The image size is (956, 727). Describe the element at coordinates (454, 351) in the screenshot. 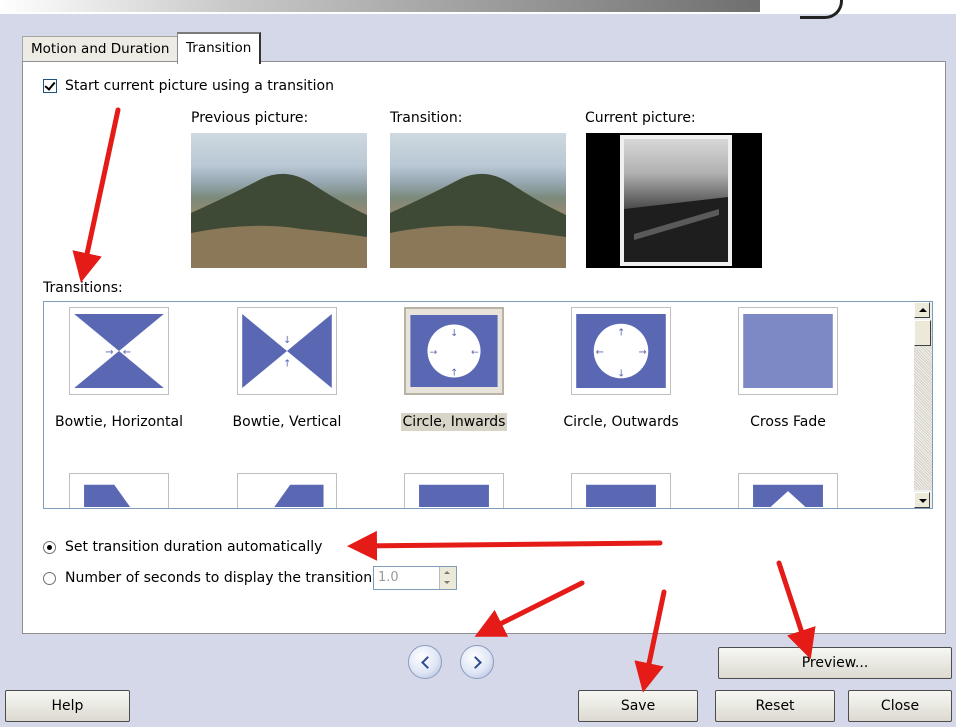

I see `circle-inwards-icon: ↓ ↑ → ←` at that location.